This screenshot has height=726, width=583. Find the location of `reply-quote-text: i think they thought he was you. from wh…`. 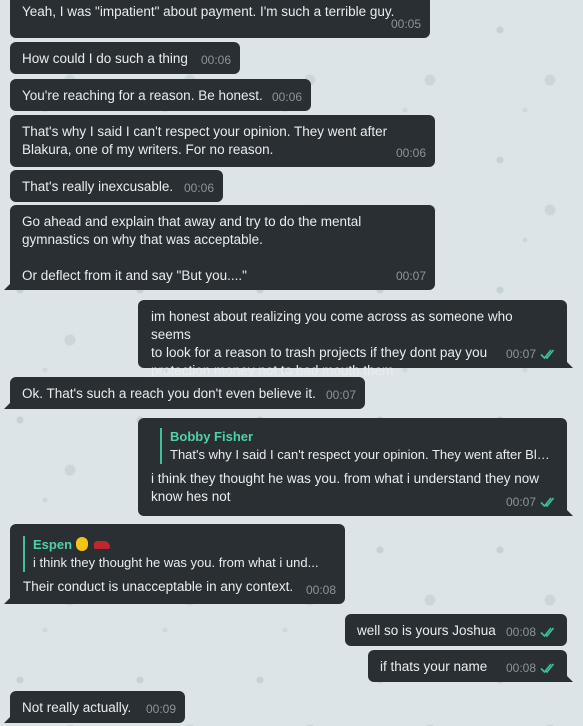

reply-quote-text: i think they thought he was you. from wh… is located at coordinates (176, 562).